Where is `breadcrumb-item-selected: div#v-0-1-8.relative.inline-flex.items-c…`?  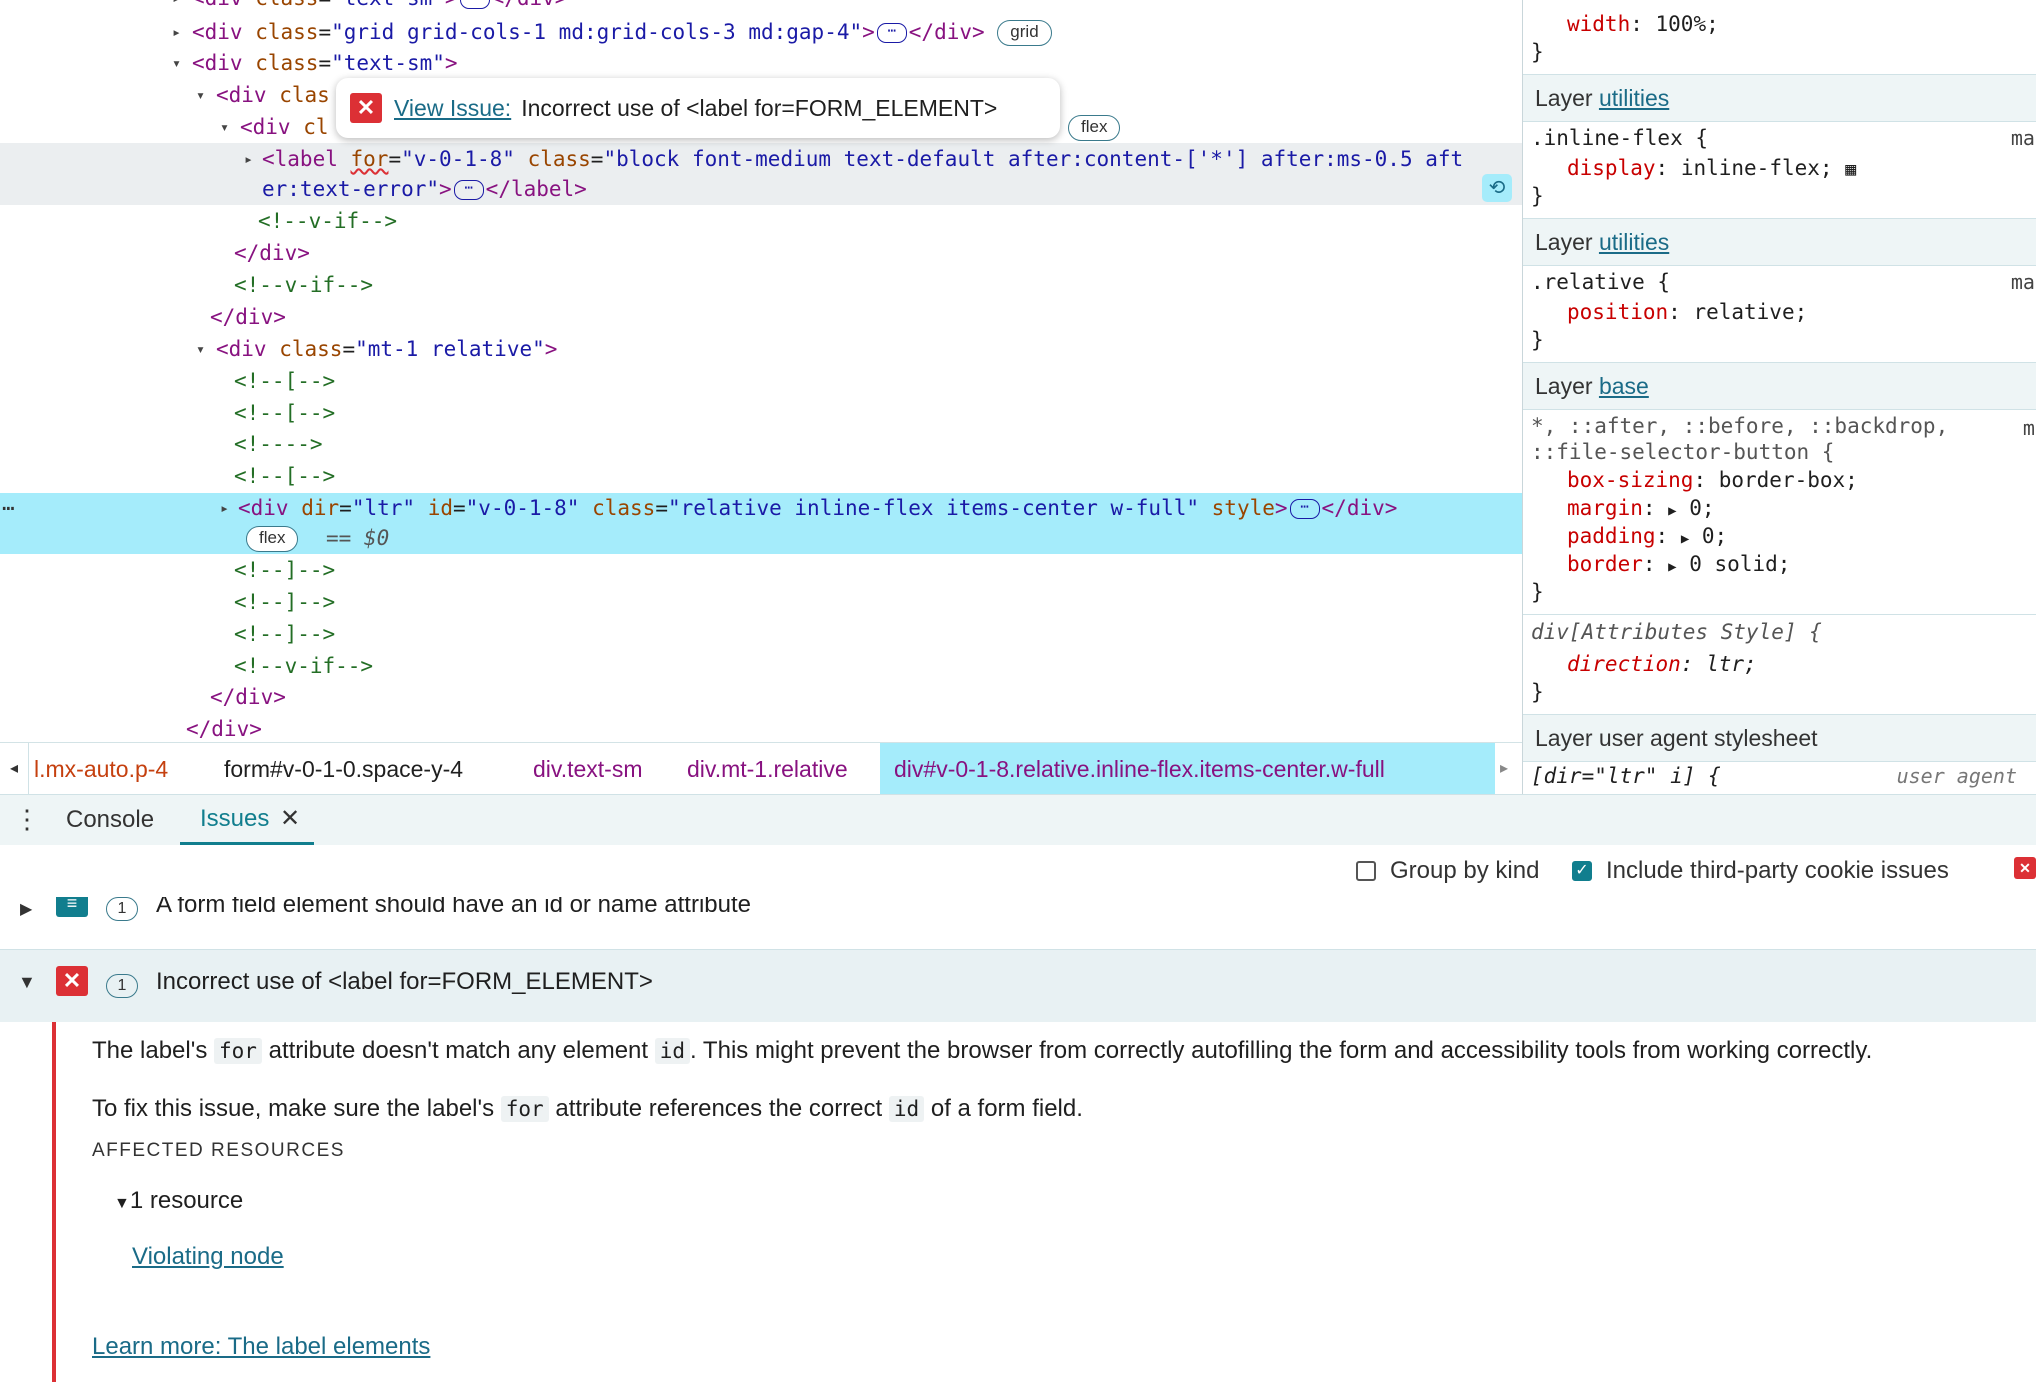 breadcrumb-item-selected: div#v-0-1-8.relative.inline-flex.items-c… is located at coordinates (1187, 769).